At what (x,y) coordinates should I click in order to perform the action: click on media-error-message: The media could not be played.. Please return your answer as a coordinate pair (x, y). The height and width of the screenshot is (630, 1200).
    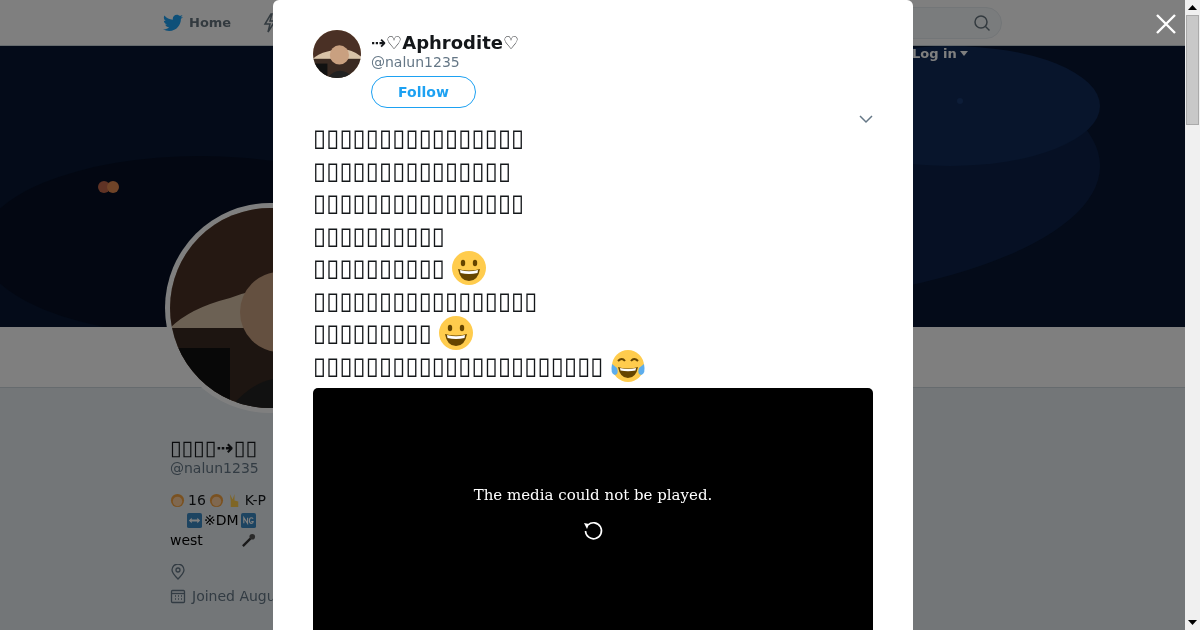
    Looking at the image, I should click on (593, 495).